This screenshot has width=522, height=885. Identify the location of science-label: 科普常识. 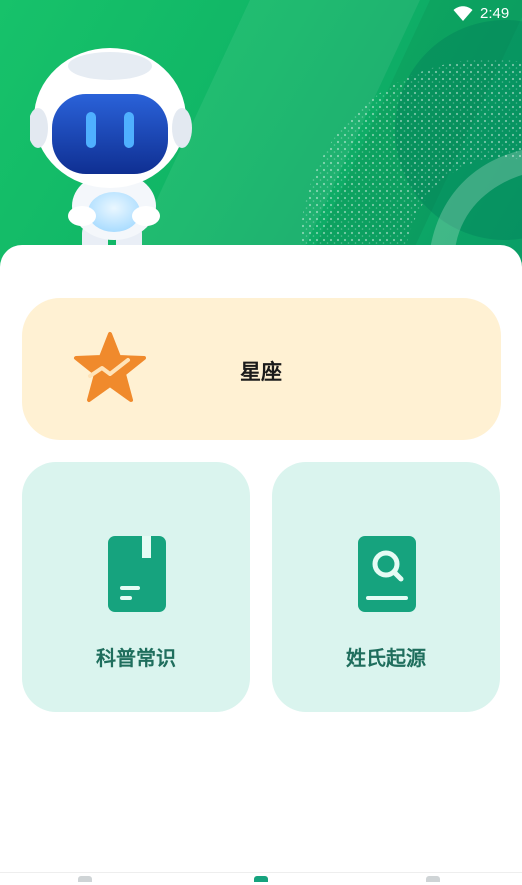
(136, 658).